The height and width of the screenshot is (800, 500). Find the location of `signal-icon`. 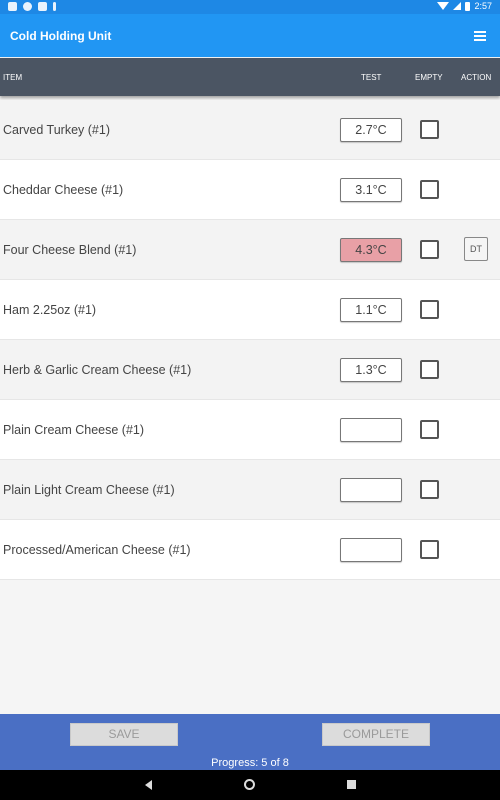

signal-icon is located at coordinates (457, 6).